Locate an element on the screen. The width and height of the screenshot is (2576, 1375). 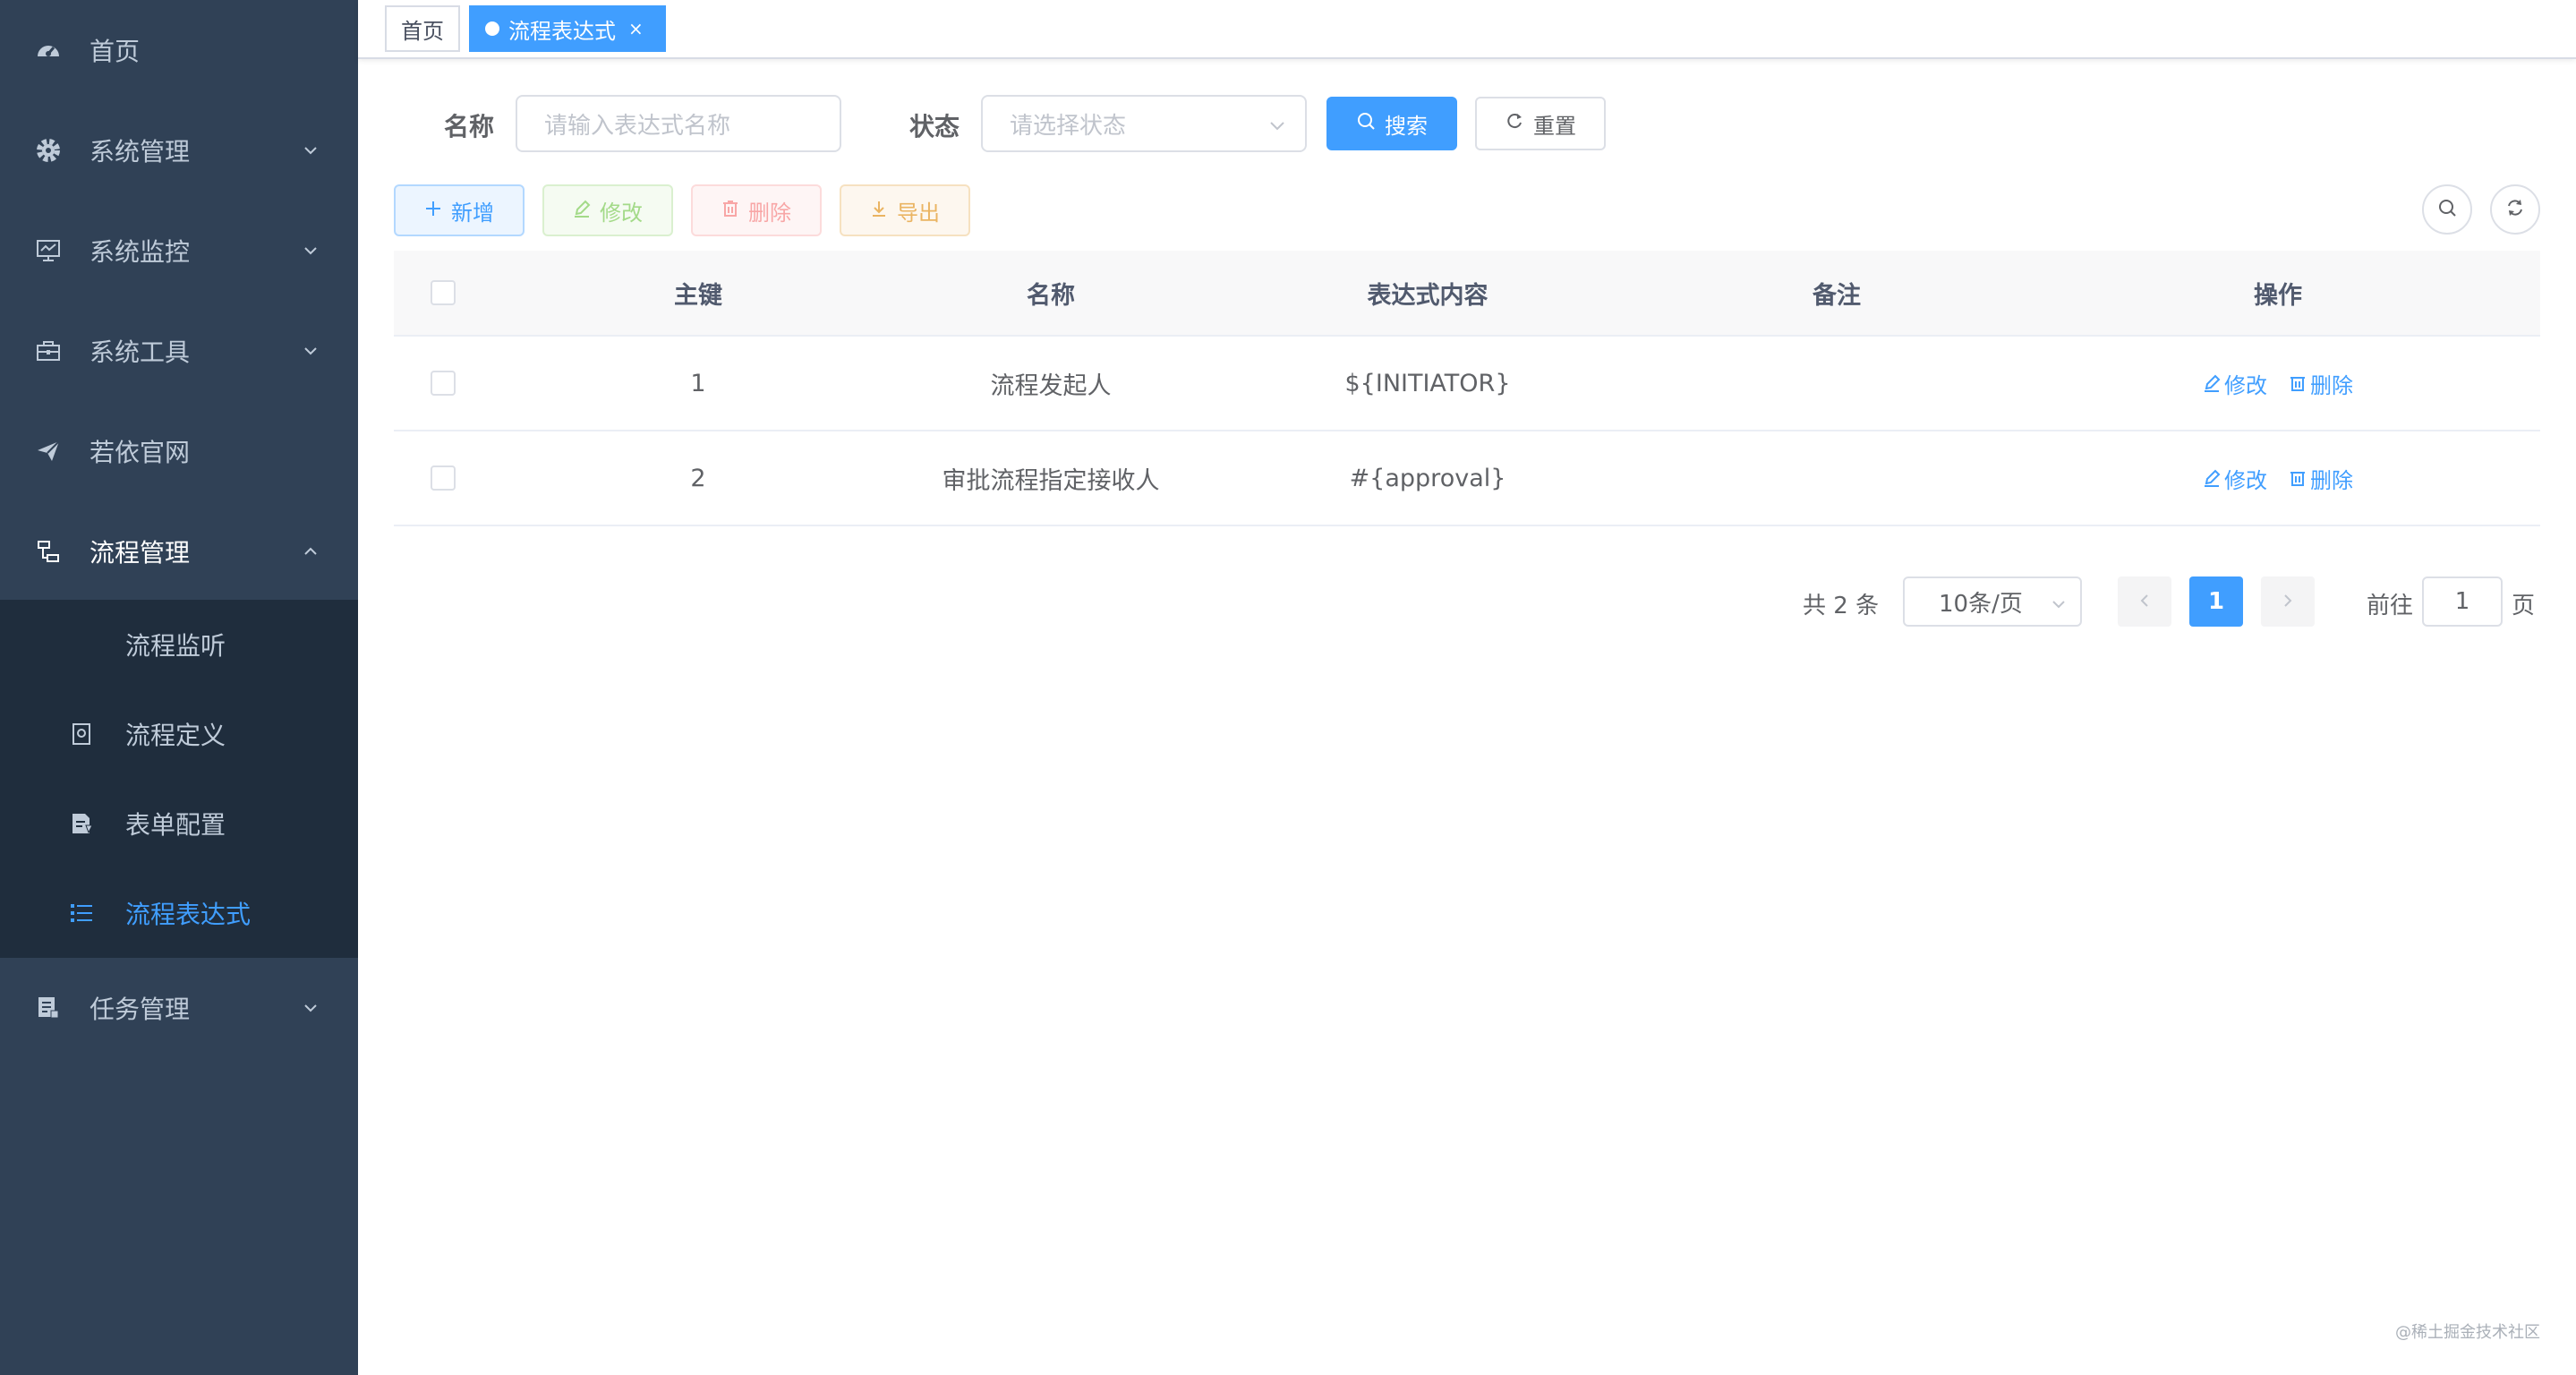
page-button-1: 1 is located at coordinates (2216, 601).